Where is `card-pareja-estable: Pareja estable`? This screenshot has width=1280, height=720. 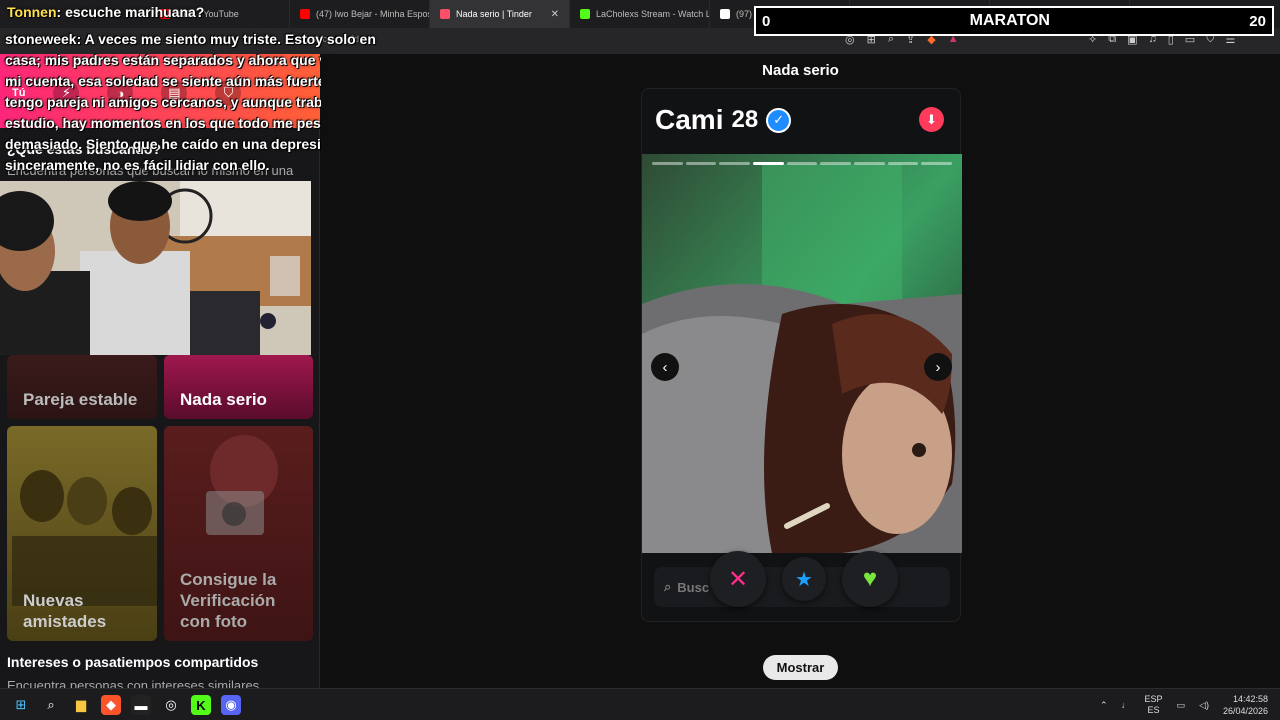
card-pareja-estable: Pareja estable is located at coordinates (82, 387).